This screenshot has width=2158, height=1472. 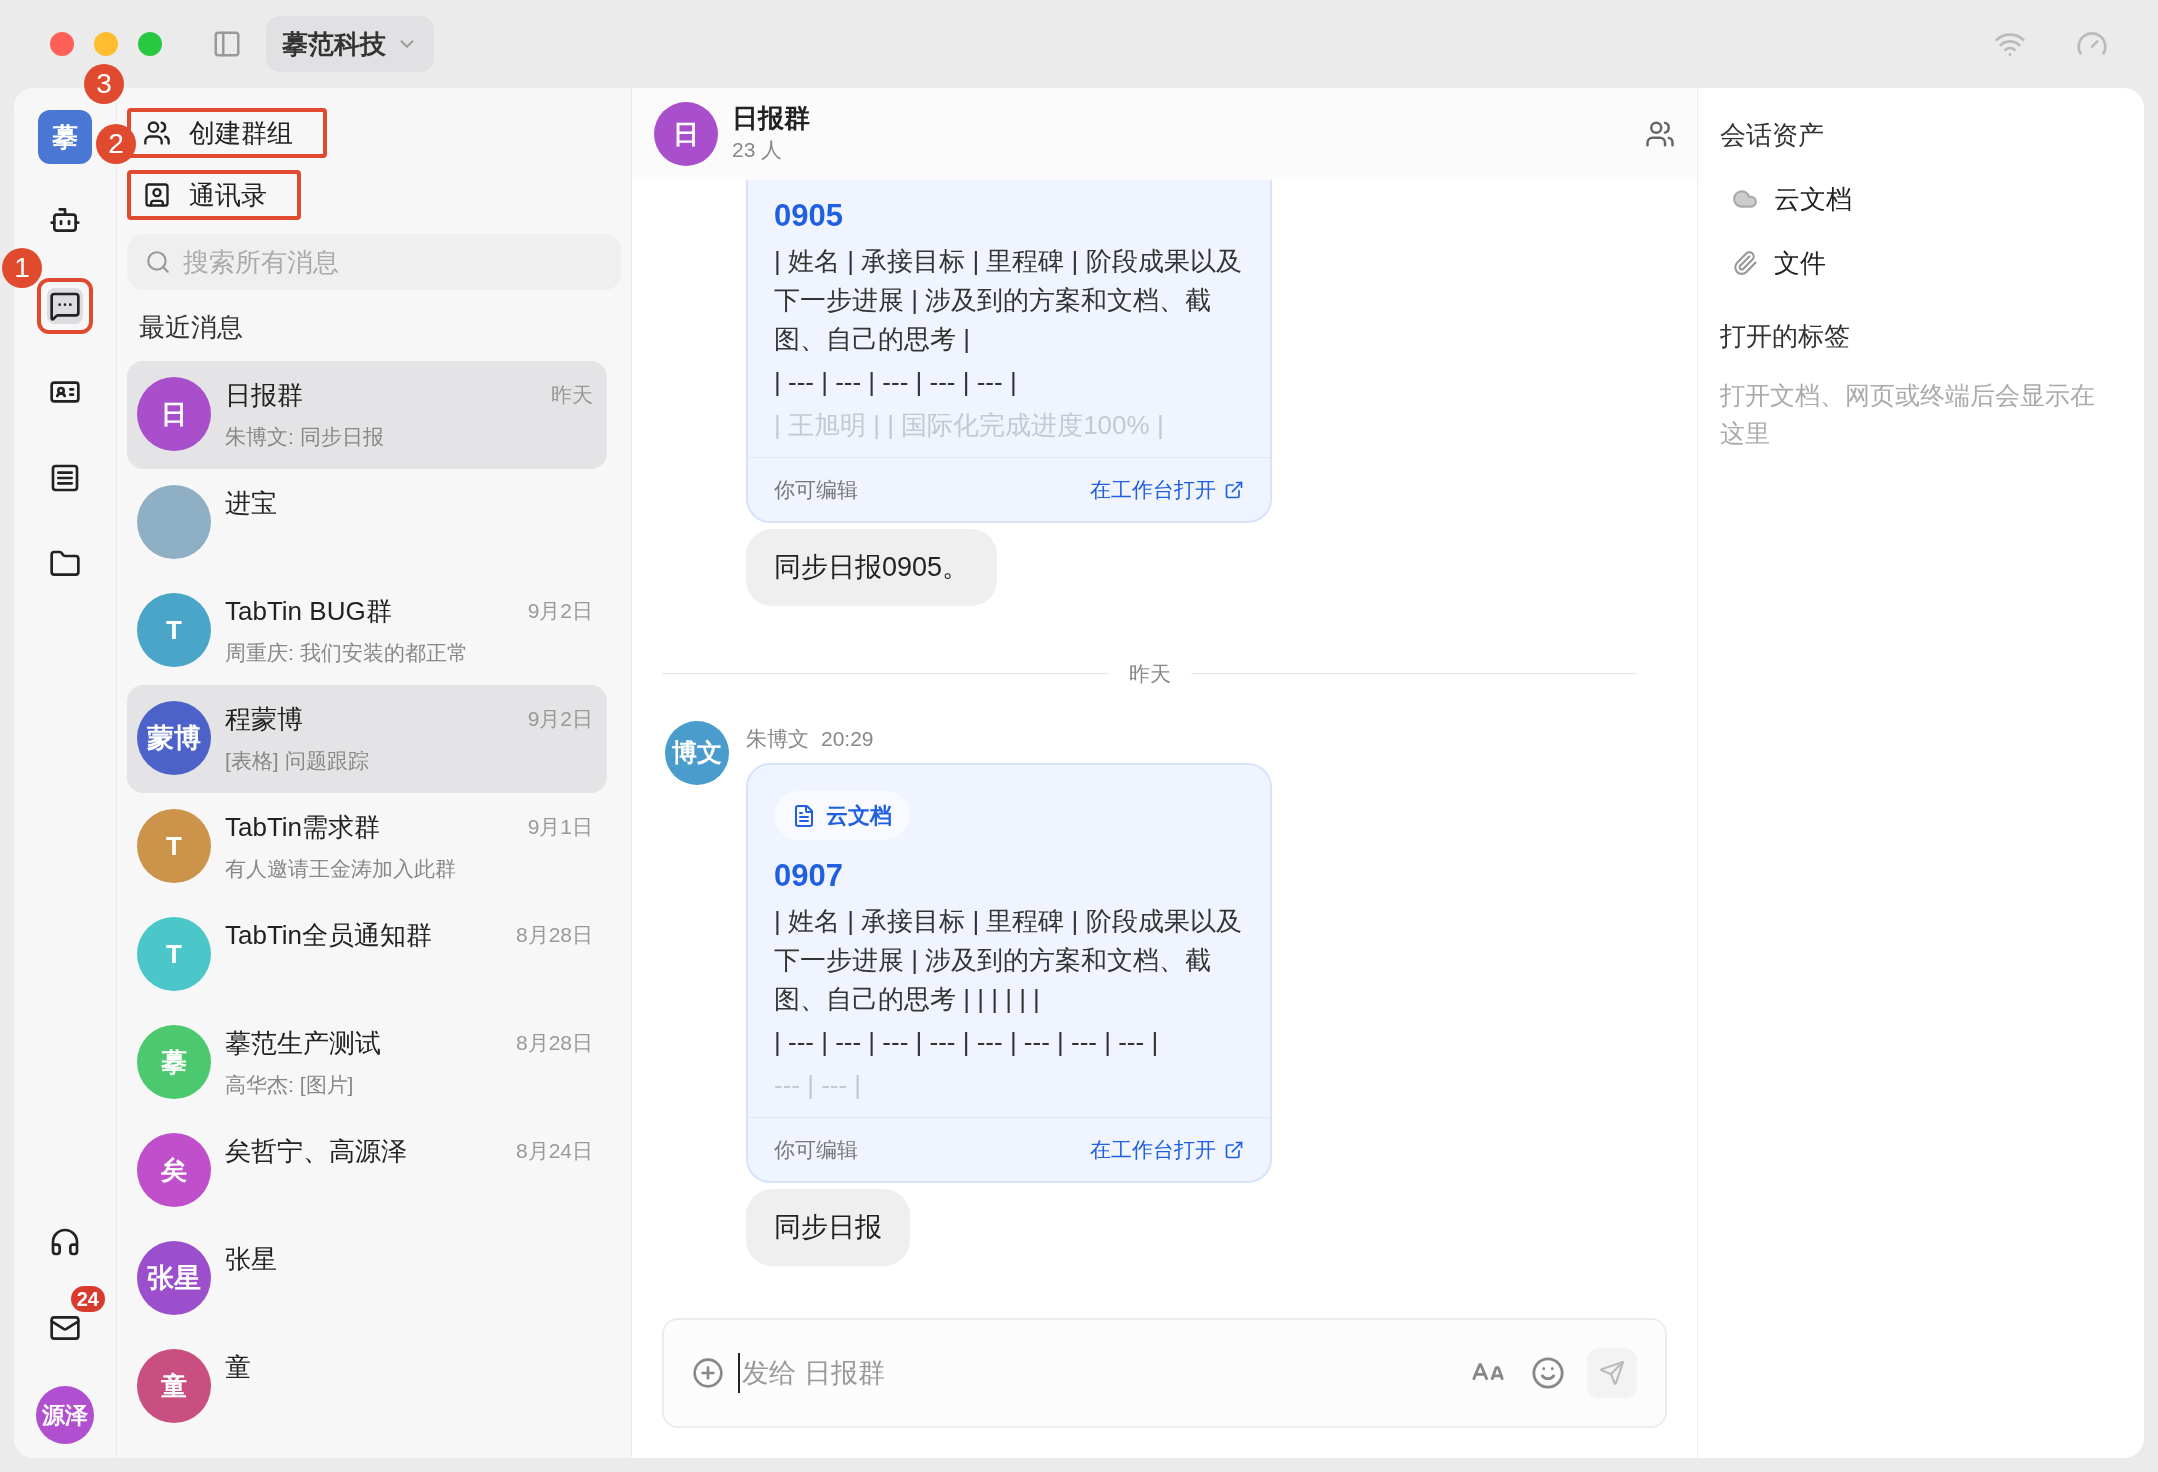 I want to click on workspace-logo: 摹, so click(x=65, y=137).